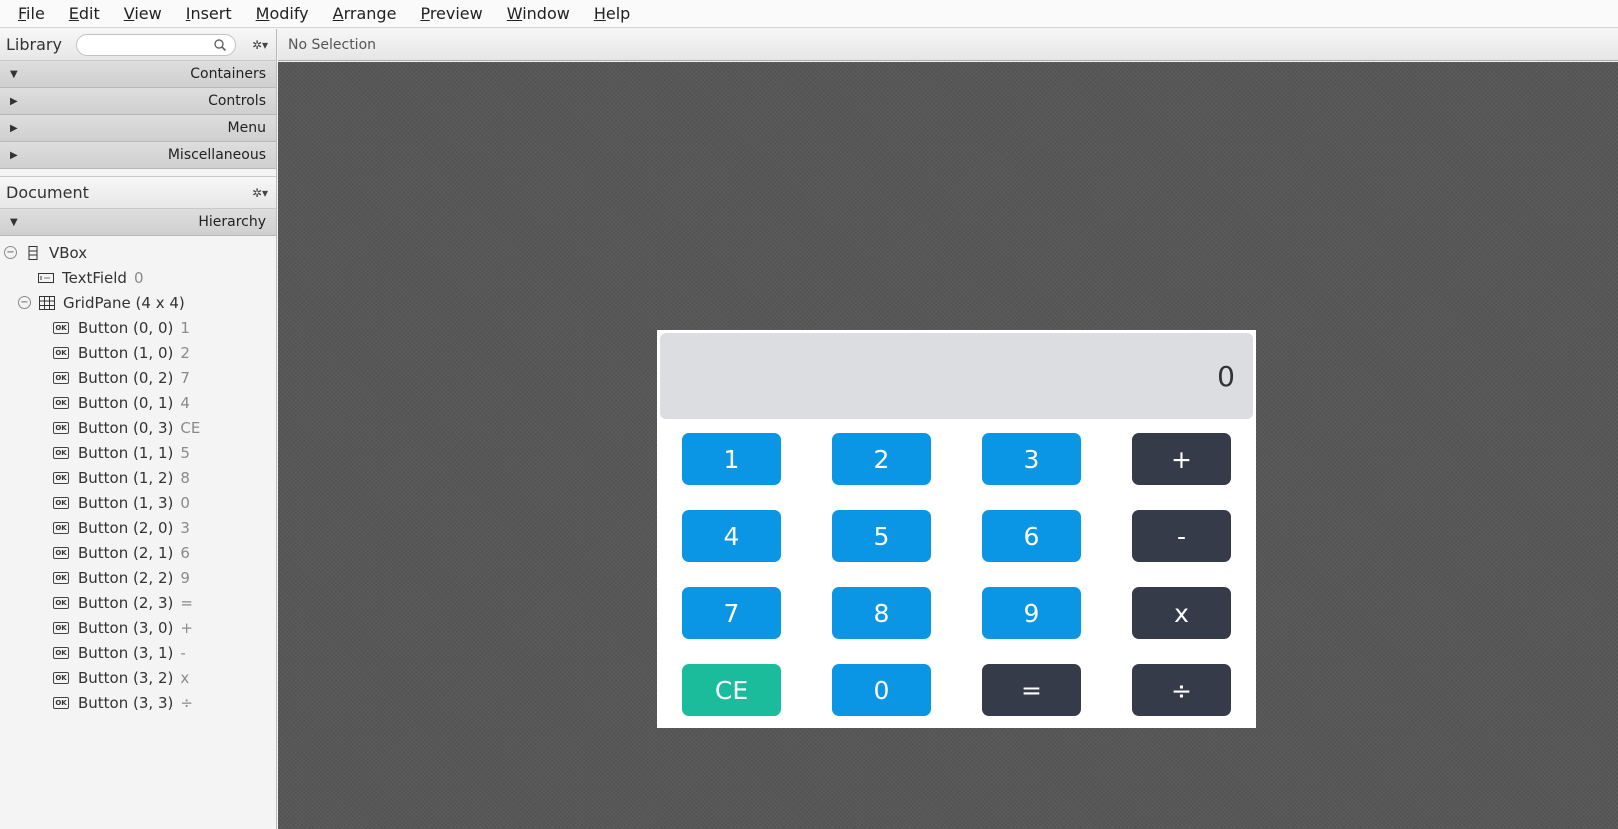 The image size is (1618, 829). What do you see at coordinates (138, 452) in the screenshot?
I see `tree-node-button: OK Button (1, 1) 5` at bounding box center [138, 452].